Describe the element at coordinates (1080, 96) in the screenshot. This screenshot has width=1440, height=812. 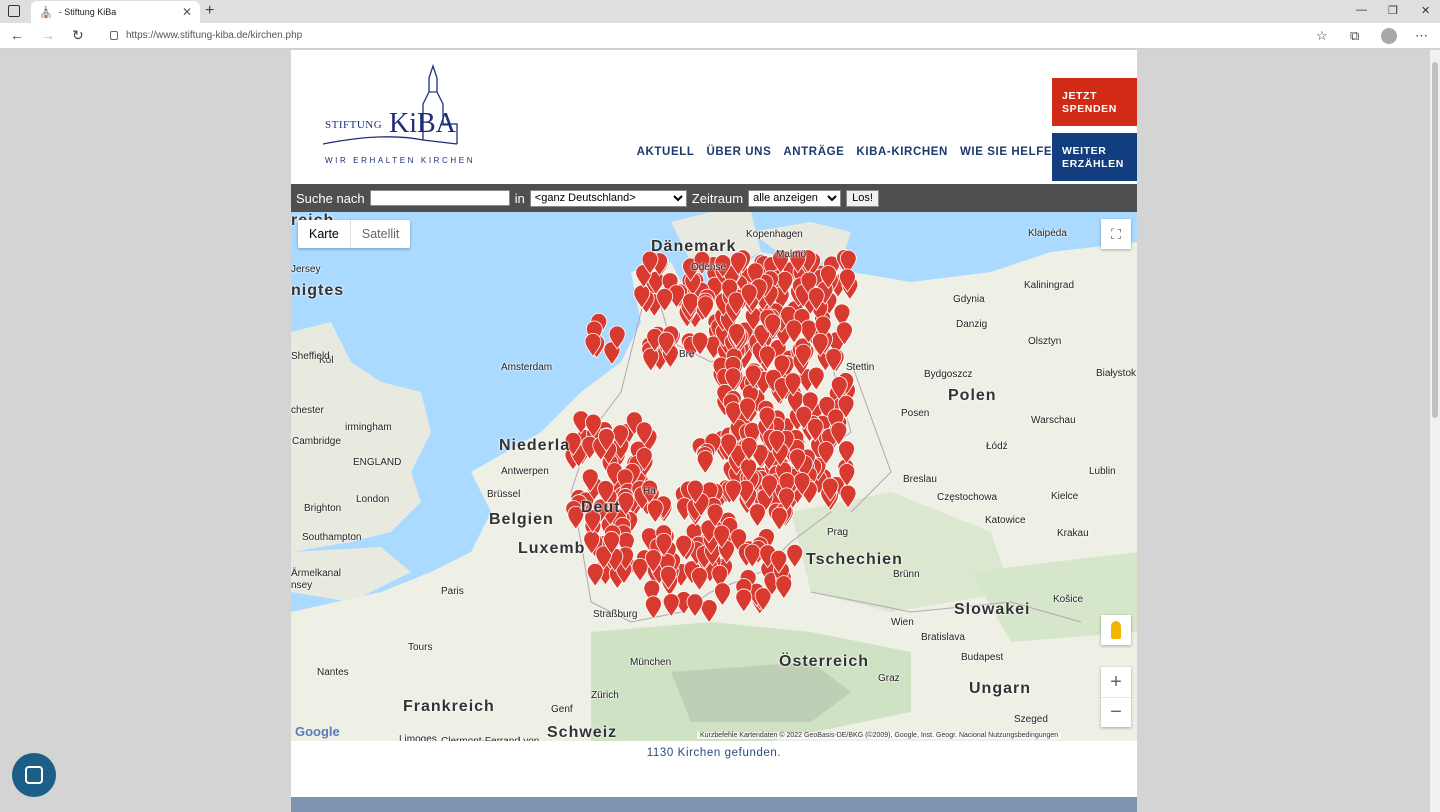
I see `donate-line1: JETZT` at that location.